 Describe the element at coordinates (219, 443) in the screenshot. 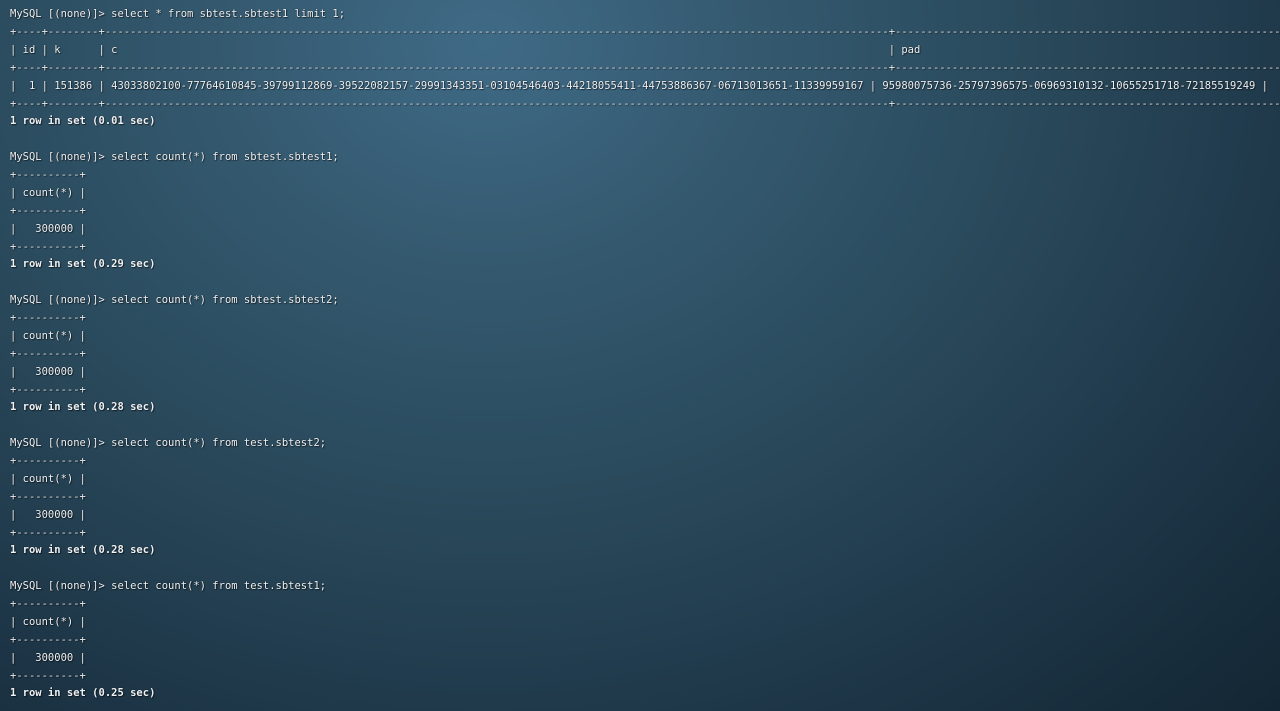

I see `command-text: select count(*) from test.sbtest2;` at that location.